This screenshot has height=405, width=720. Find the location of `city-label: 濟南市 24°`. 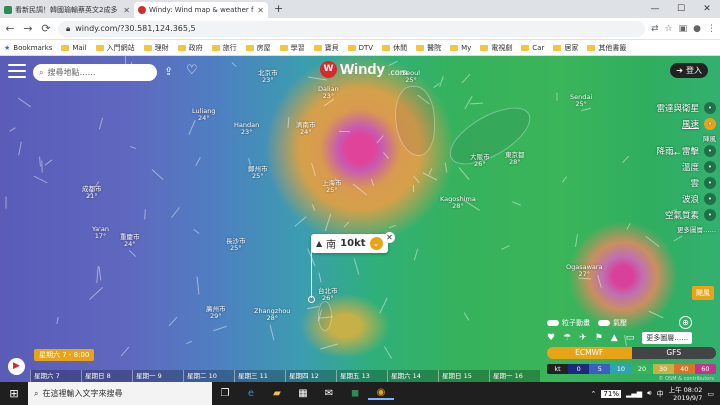

city-label: 濟南市 24° is located at coordinates (306, 129).